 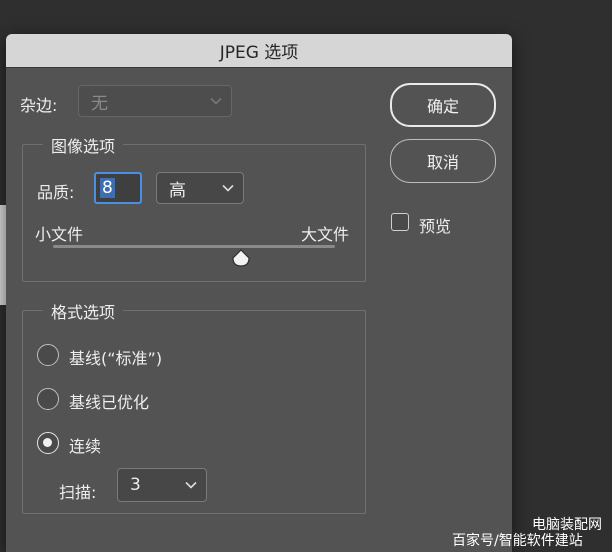 I want to click on dialog-title: JPEG 选项, so click(x=259, y=53).